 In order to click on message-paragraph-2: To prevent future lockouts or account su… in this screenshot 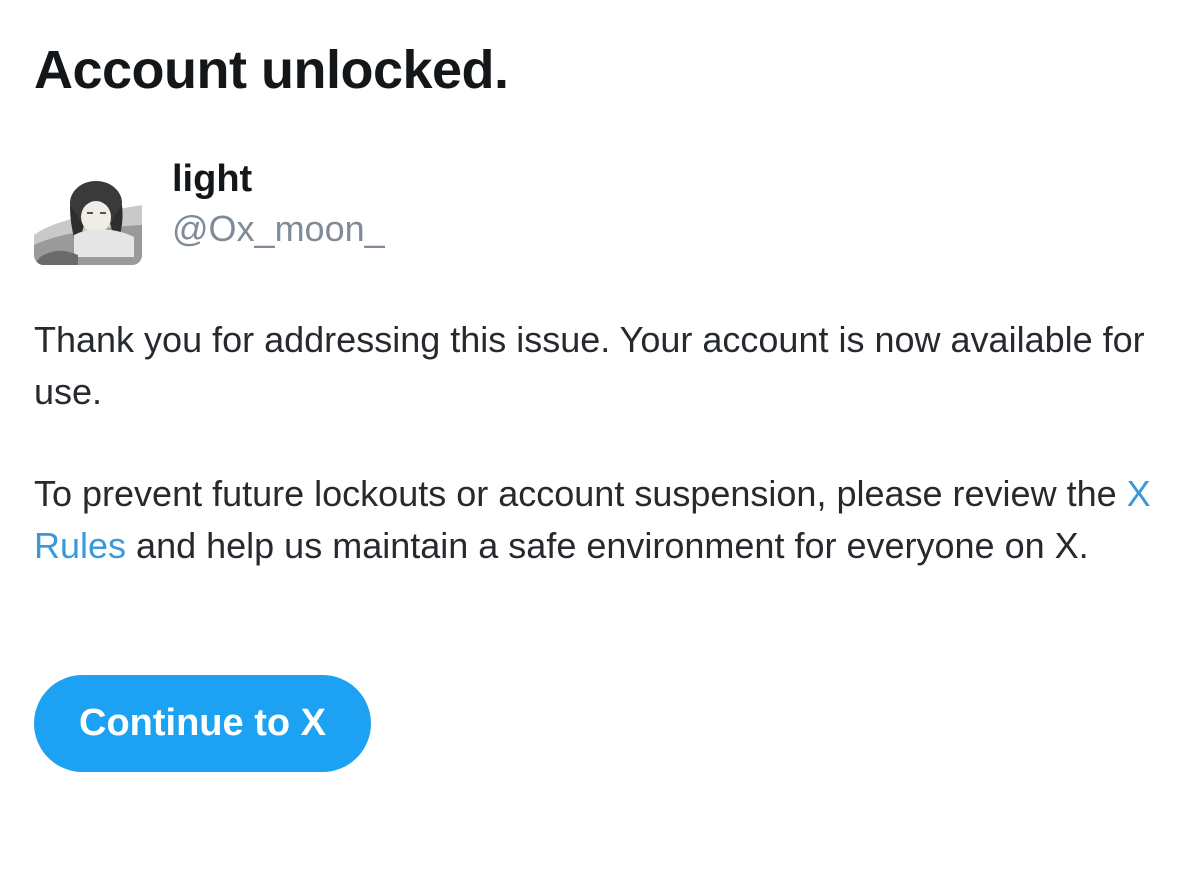, I will do `click(604, 520)`.